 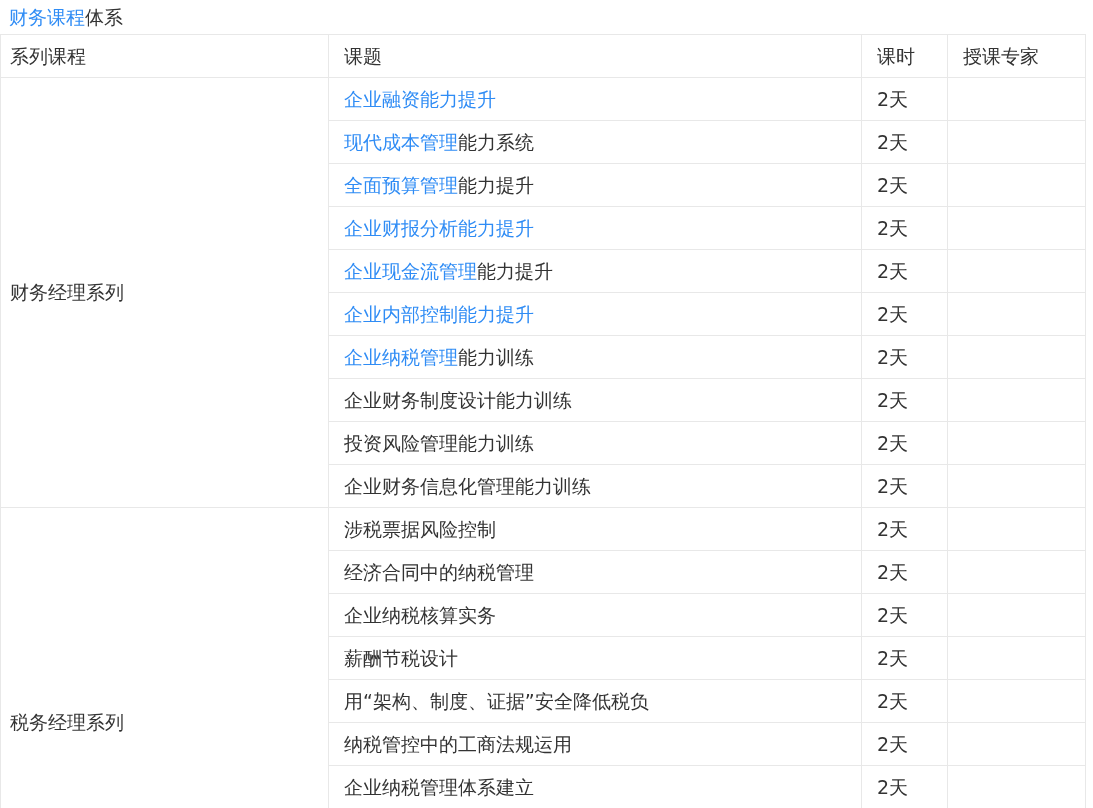 What do you see at coordinates (48, 55) in the screenshot?
I see `column-header: 系列课程` at bounding box center [48, 55].